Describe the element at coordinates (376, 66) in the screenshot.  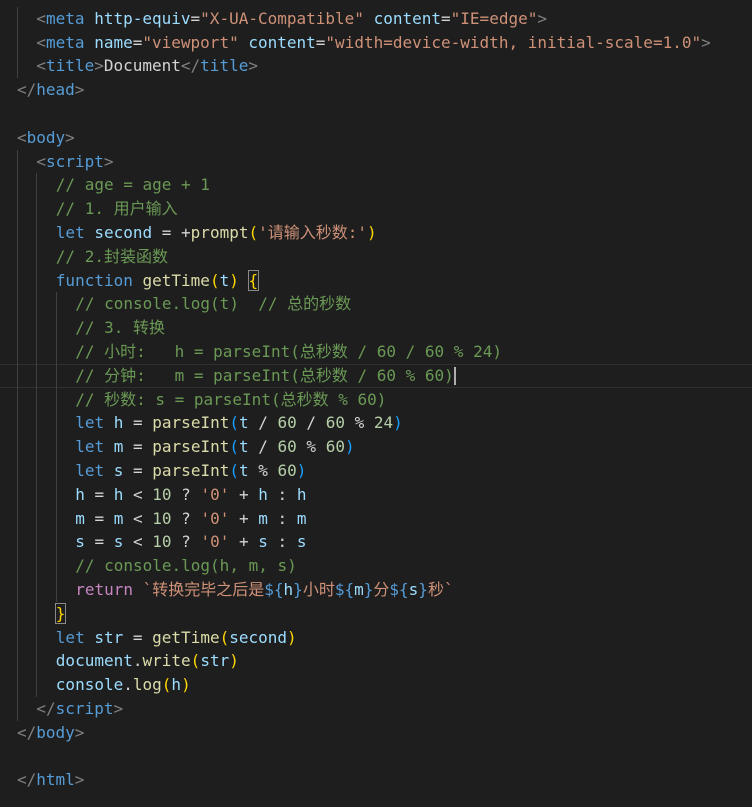
I see `code-line: <title>Document</title>` at that location.